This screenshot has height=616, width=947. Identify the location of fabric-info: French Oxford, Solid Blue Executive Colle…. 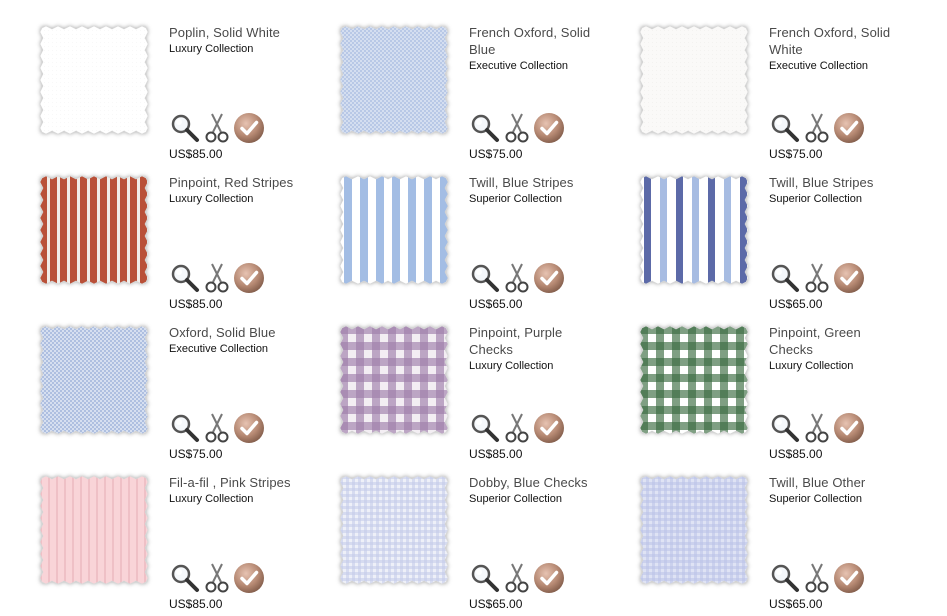
(534, 92).